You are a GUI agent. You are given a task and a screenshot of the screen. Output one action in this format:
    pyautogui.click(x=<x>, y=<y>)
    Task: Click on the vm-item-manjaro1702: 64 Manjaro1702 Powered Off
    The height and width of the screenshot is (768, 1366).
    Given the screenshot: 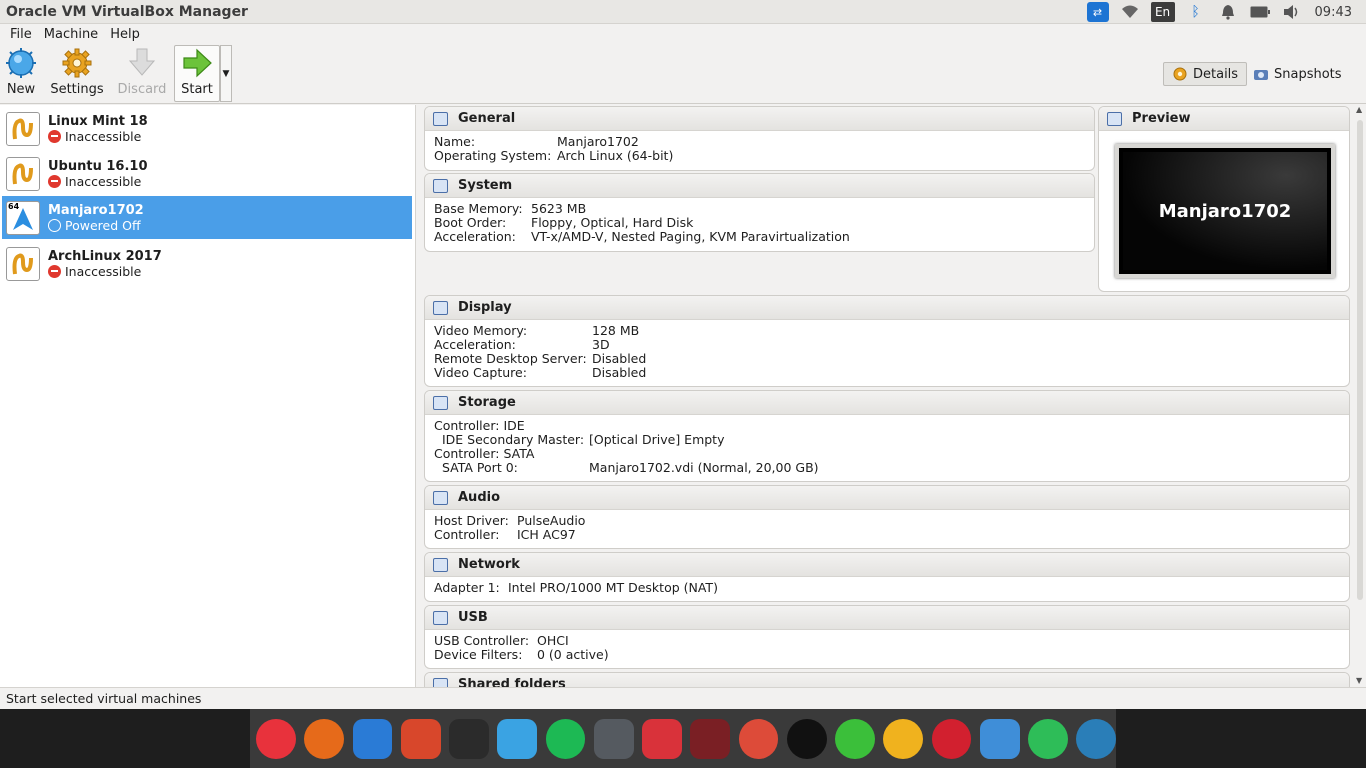 What is the action you would take?
    pyautogui.click(x=207, y=217)
    